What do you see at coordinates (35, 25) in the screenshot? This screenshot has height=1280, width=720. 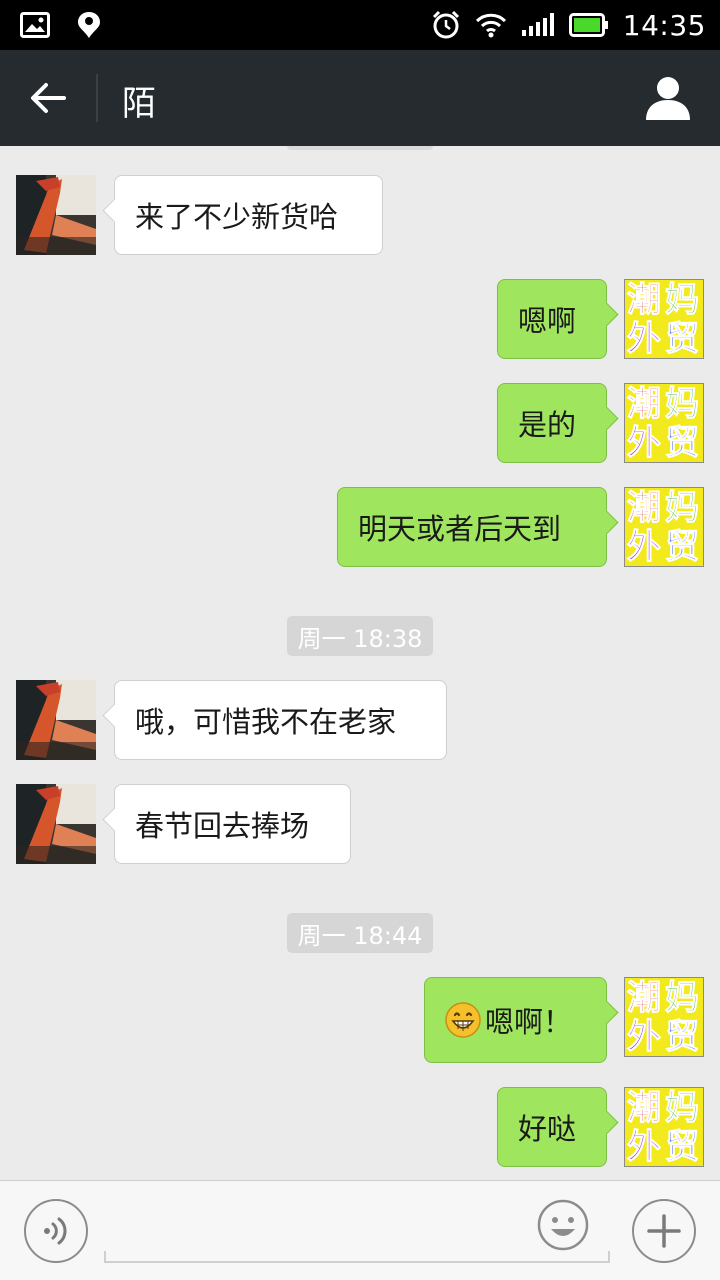 I see `gallery-notification-icon` at bounding box center [35, 25].